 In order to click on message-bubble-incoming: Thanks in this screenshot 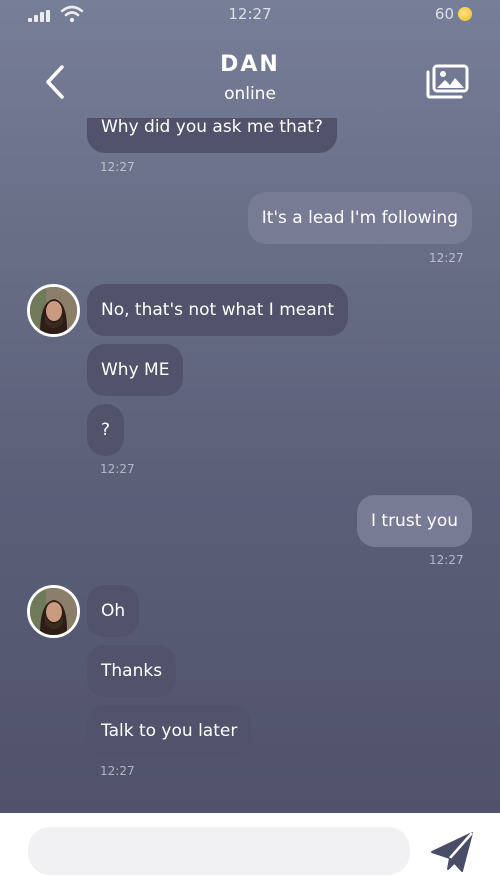, I will do `click(132, 671)`.